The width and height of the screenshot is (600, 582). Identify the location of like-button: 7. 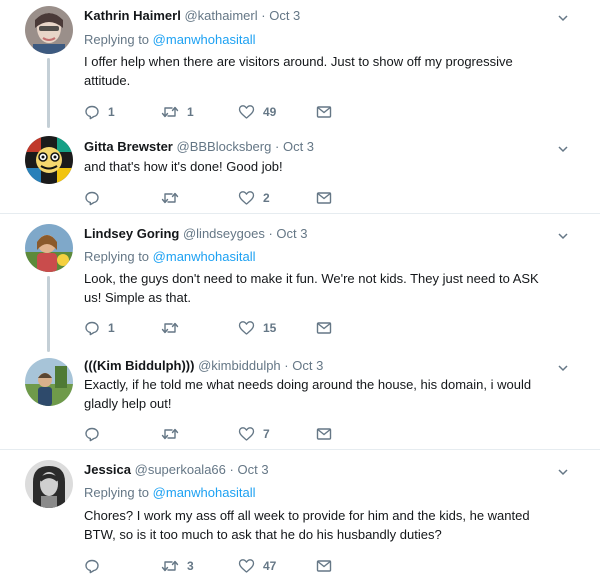
(254, 434).